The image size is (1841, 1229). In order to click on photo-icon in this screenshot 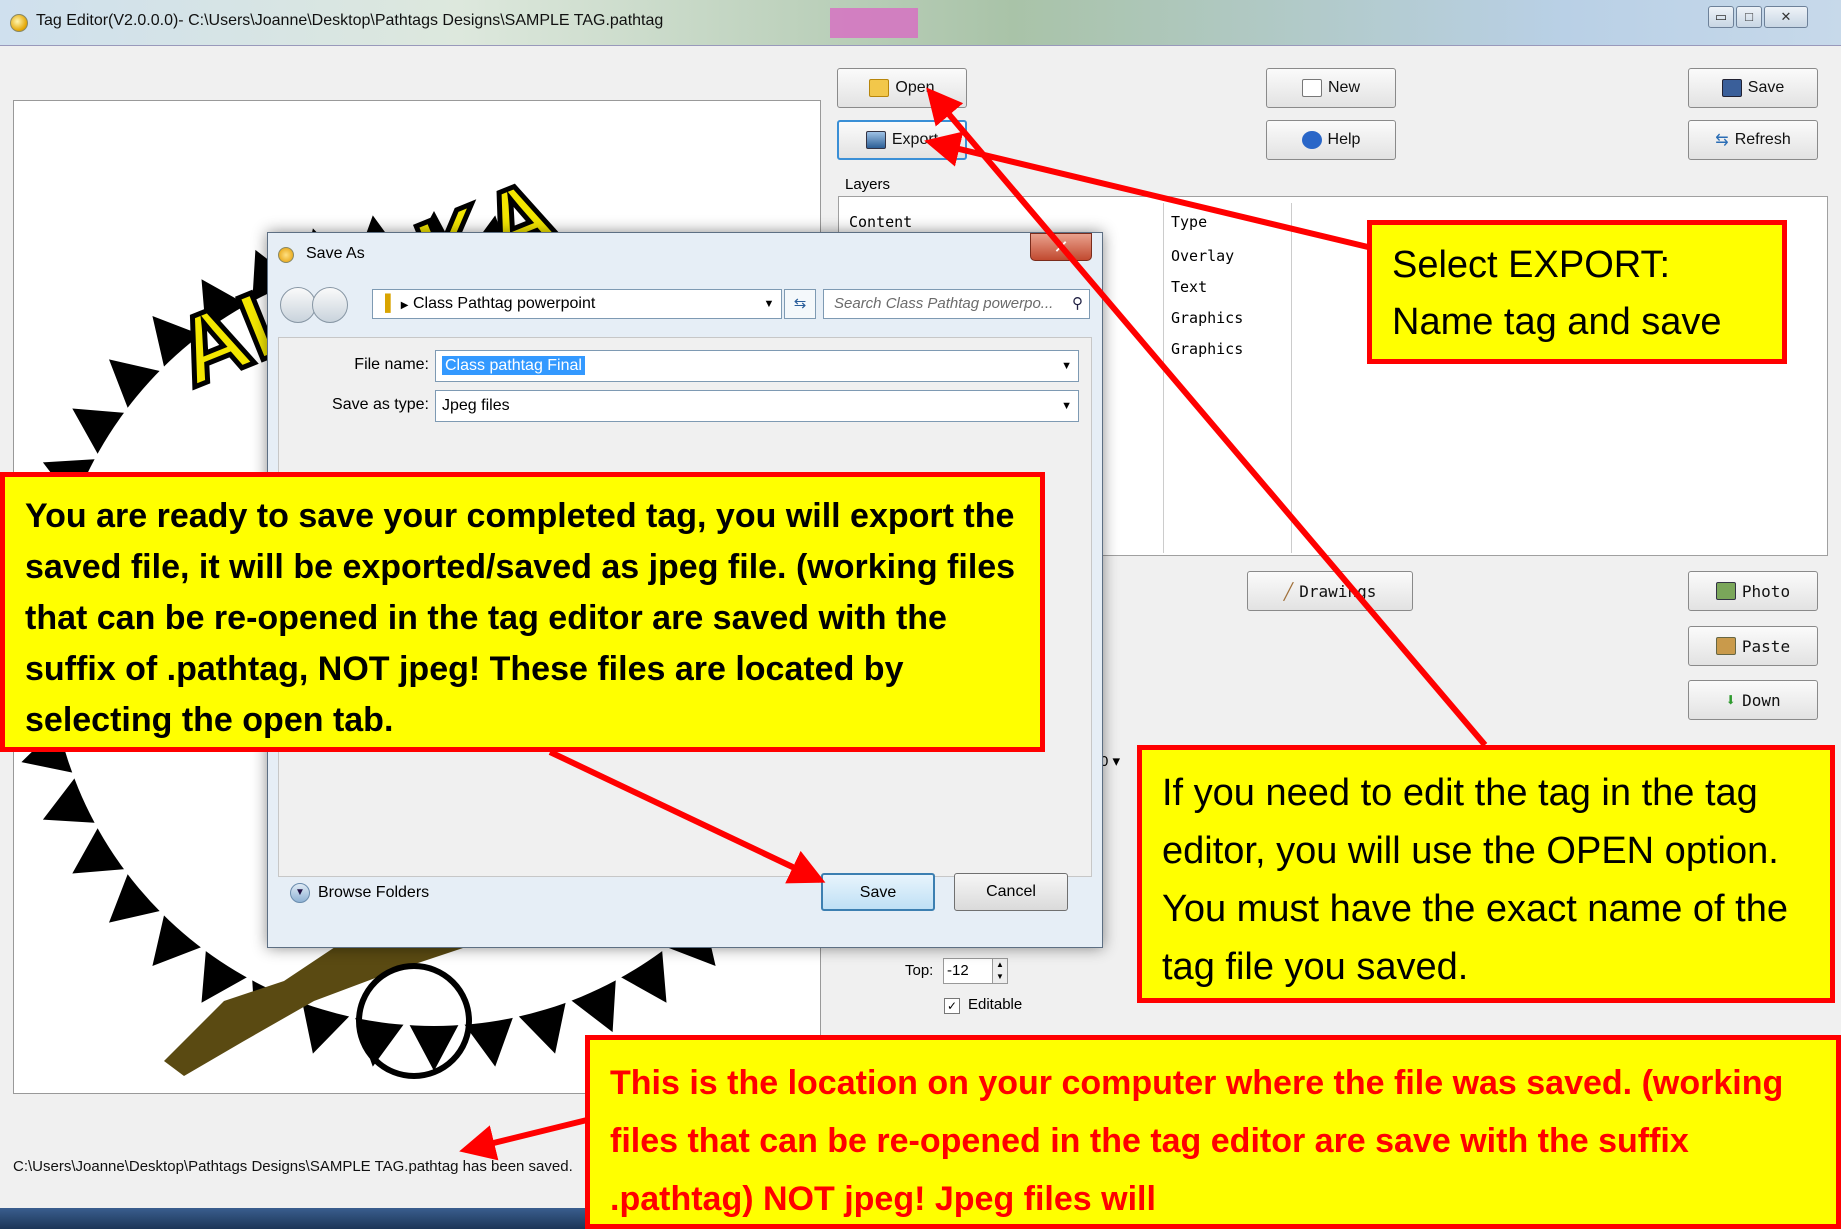, I will do `click(1725, 591)`.